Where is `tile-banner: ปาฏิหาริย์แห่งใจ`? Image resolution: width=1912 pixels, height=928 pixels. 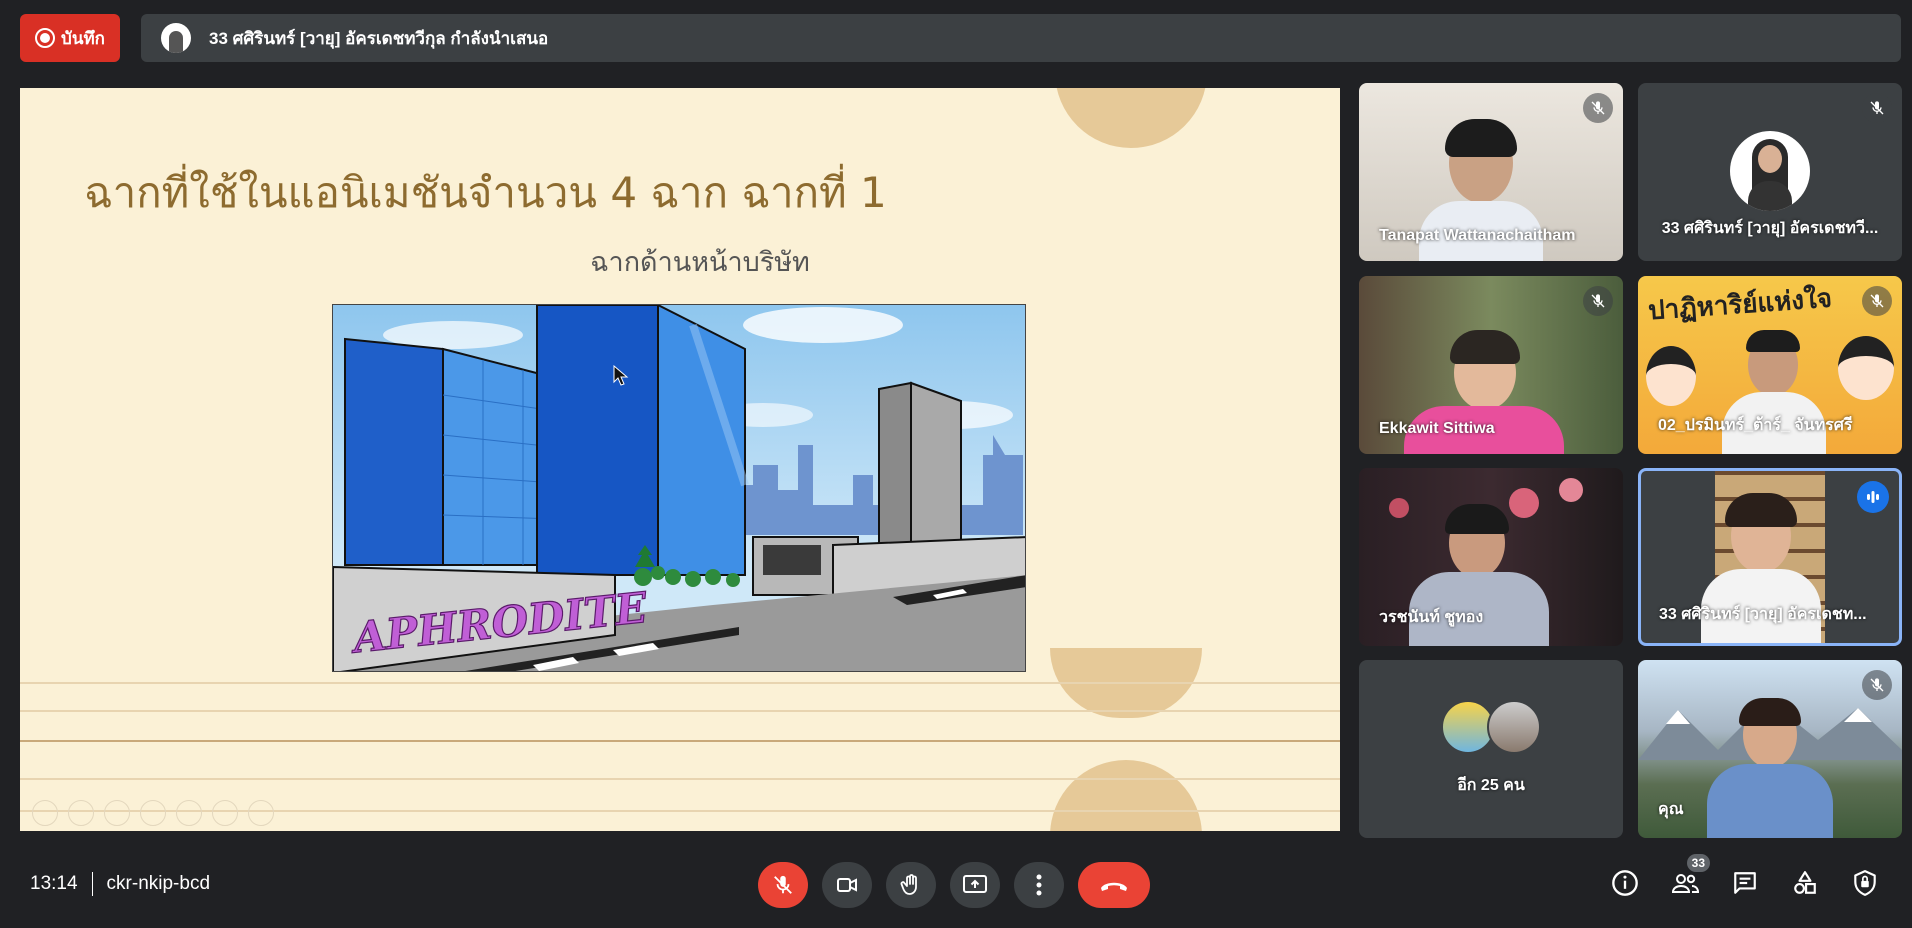 tile-banner: ปาฏิหาริย์แห่งใจ is located at coordinates (1740, 305).